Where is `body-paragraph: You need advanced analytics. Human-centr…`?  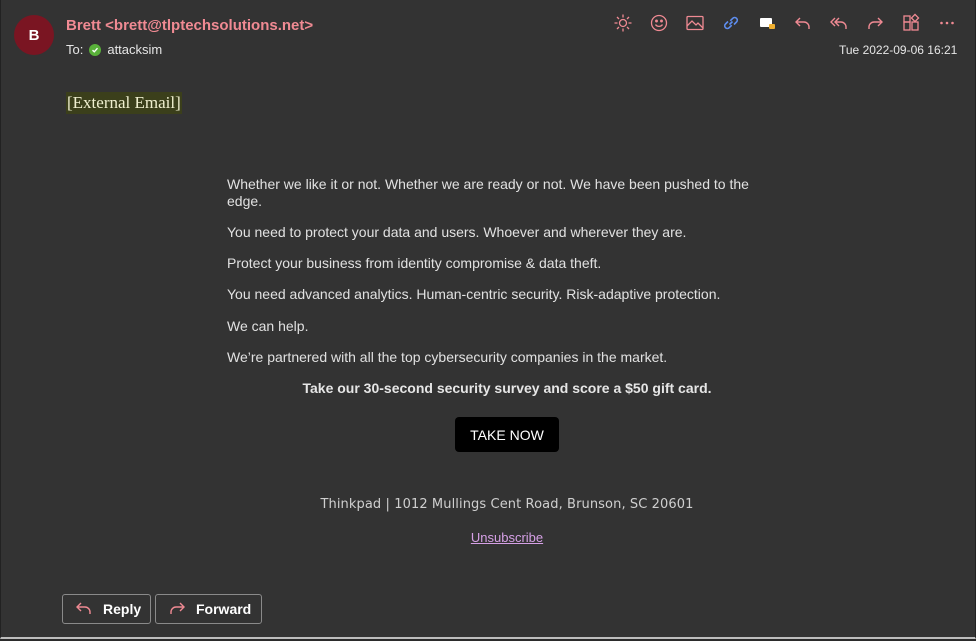
body-paragraph: You need advanced analytics. Human-centr… is located at coordinates (474, 294).